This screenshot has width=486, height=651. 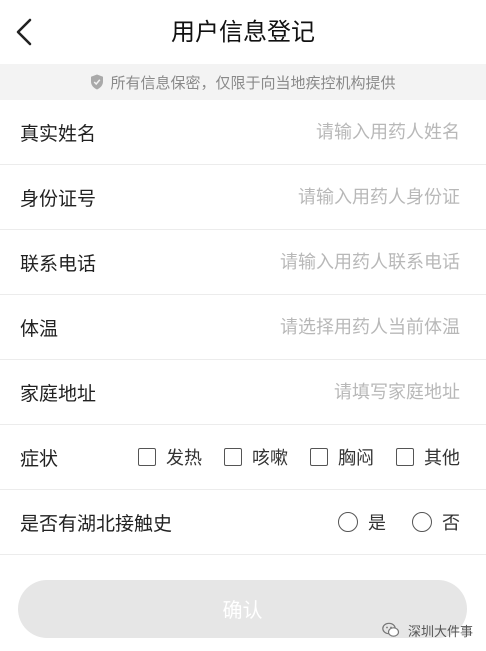 I want to click on name-input, so click(x=284, y=132).